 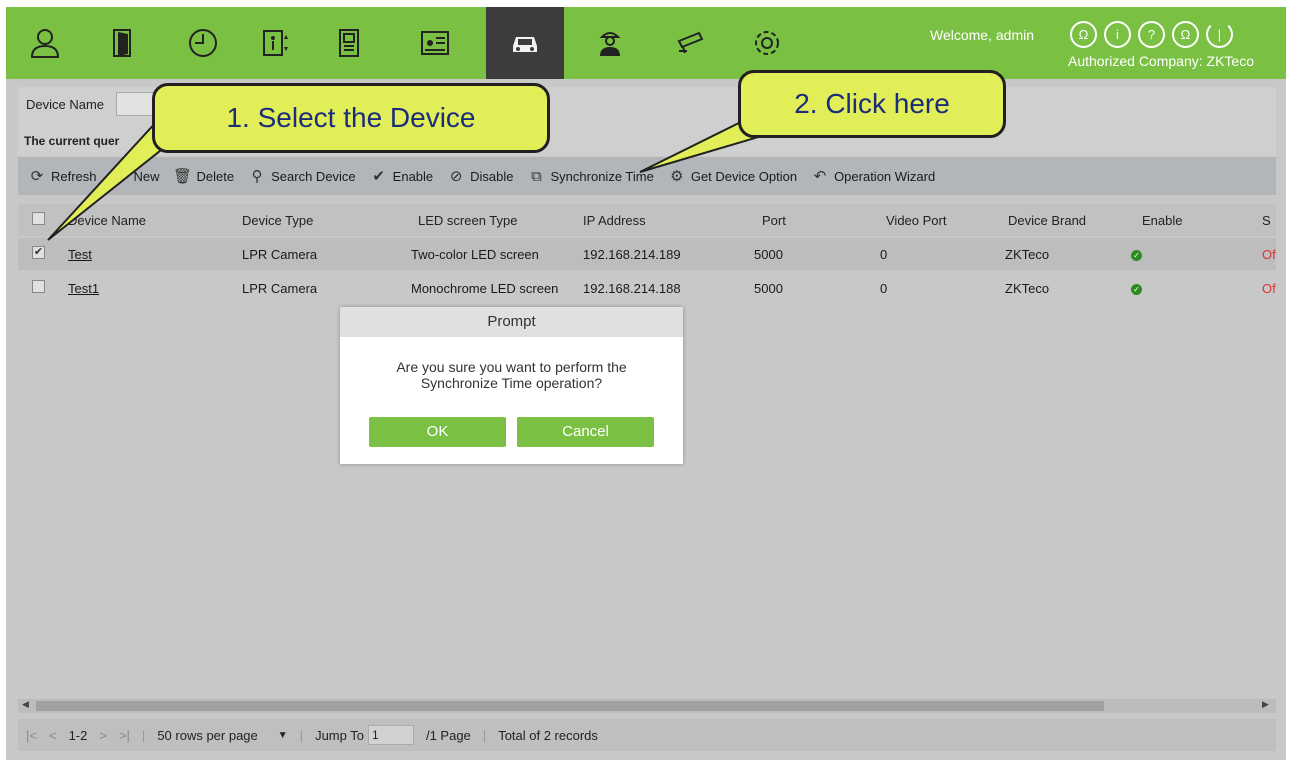 What do you see at coordinates (124, 735) in the screenshot?
I see `last-page-icon: >|` at bounding box center [124, 735].